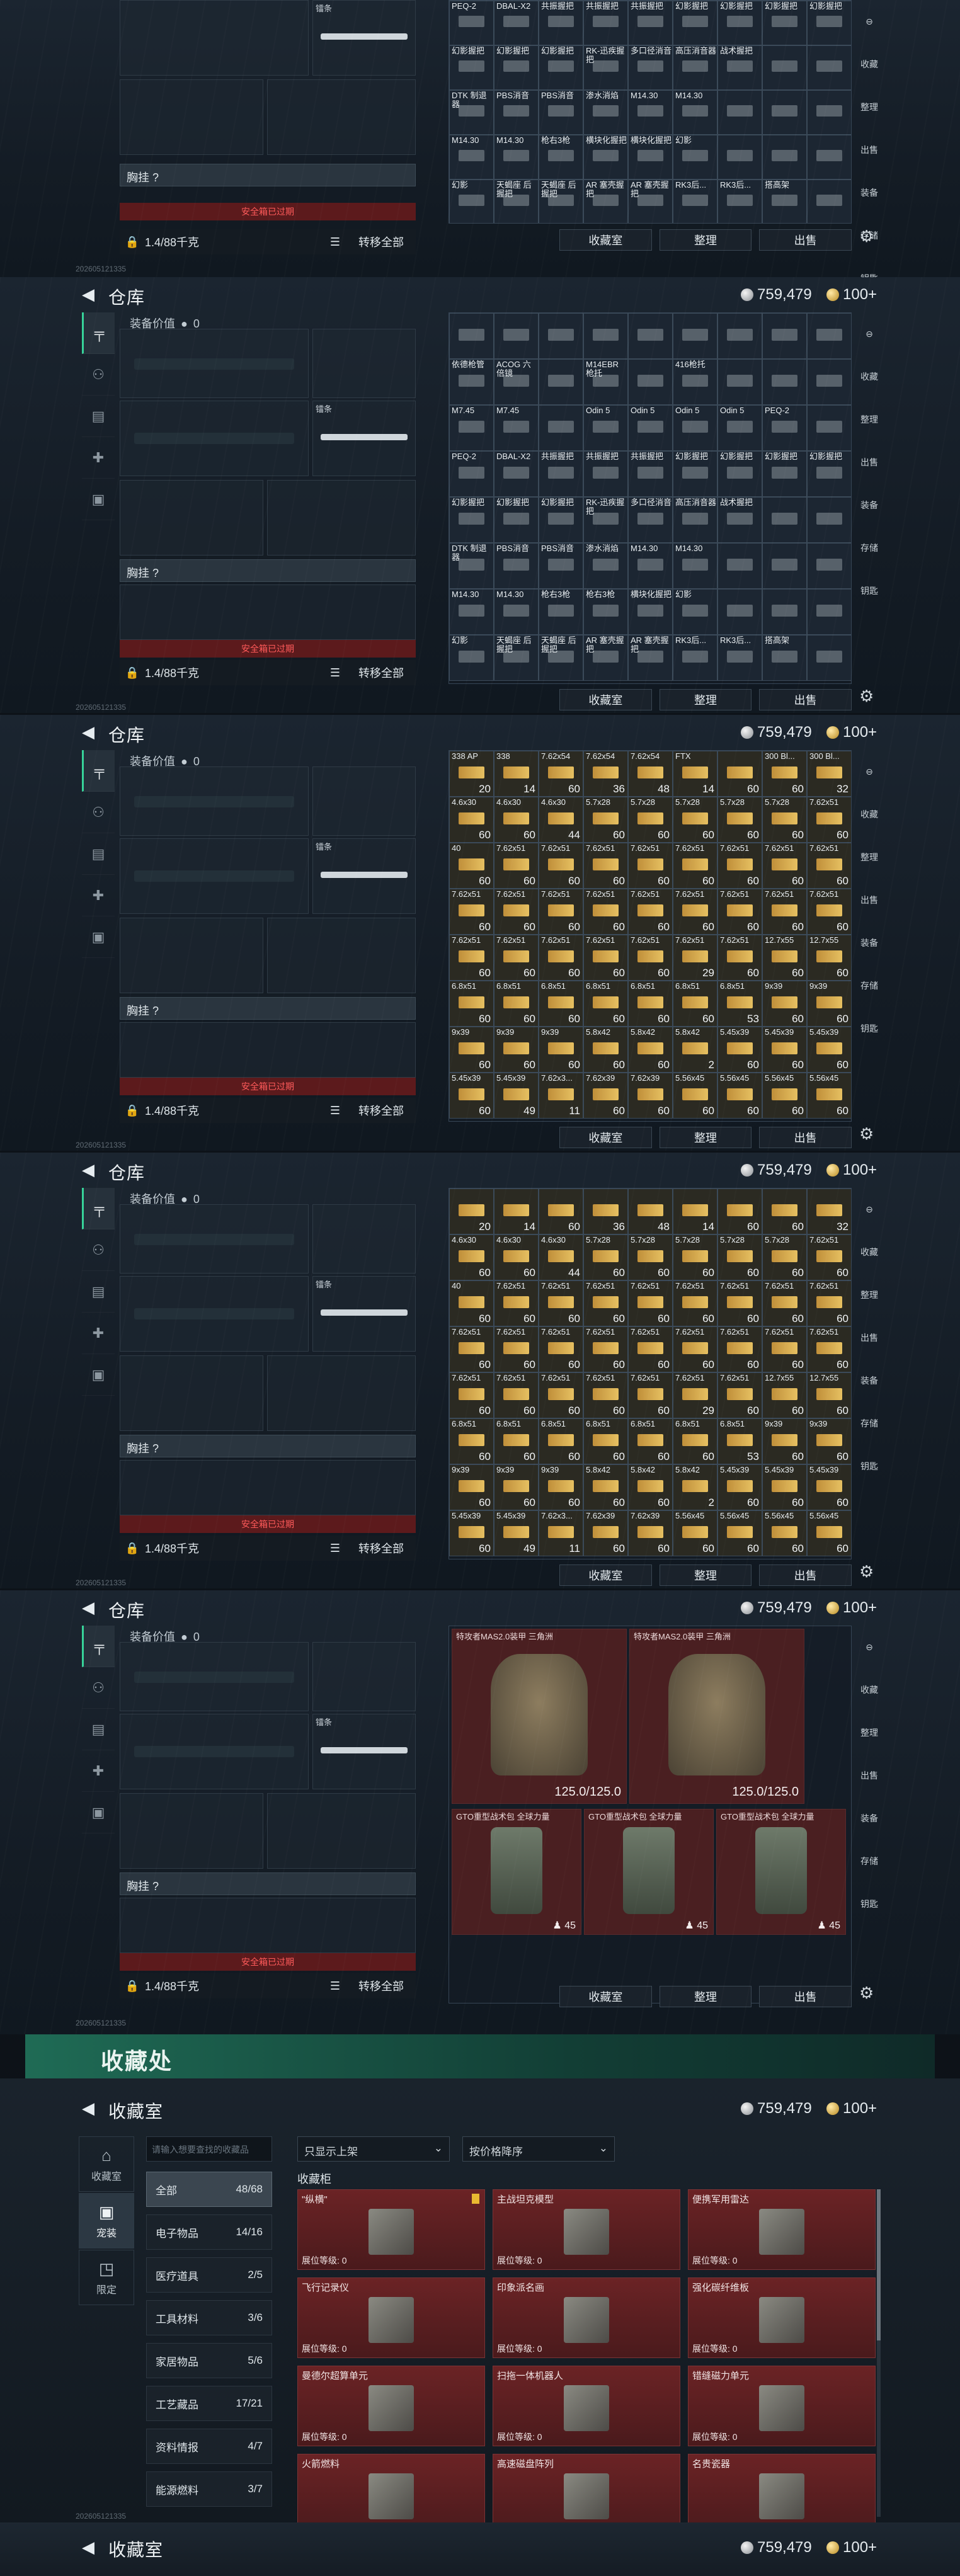 Image resolution: width=960 pixels, height=2576 pixels. I want to click on inventory-cell: 300 Bl... 60, so click(784, 774).